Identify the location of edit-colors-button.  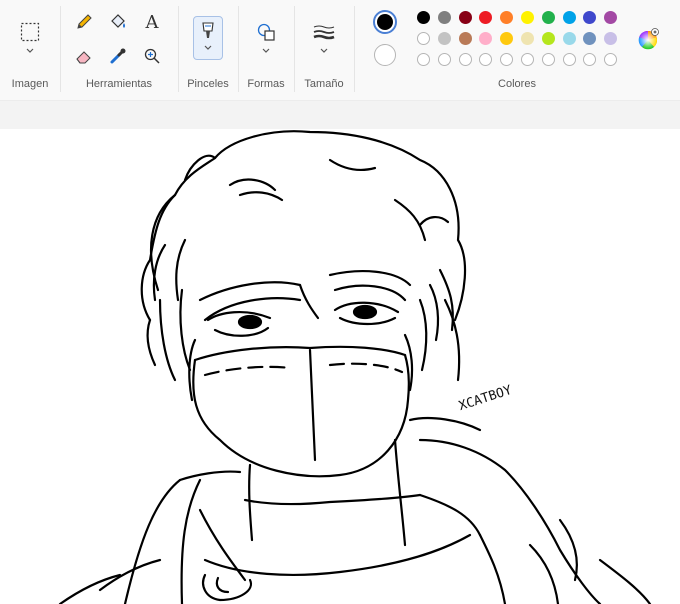
(649, 39).